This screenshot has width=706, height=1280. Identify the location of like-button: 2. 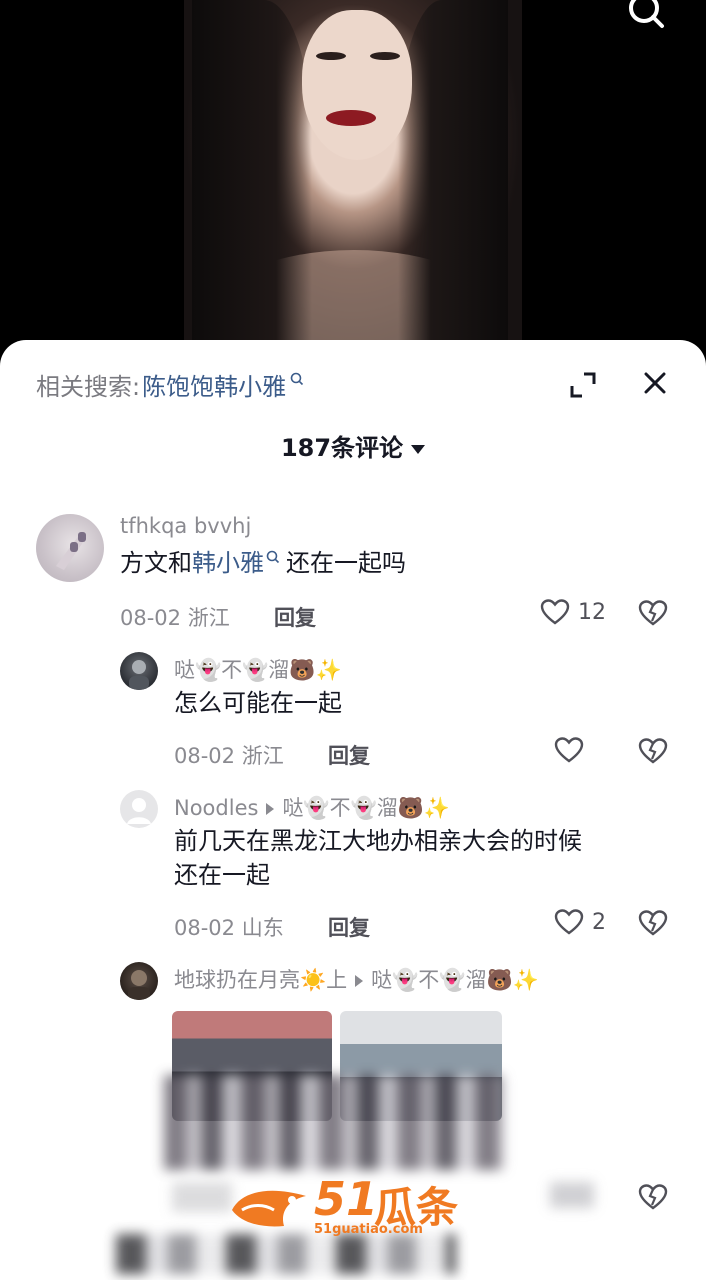
(580, 922).